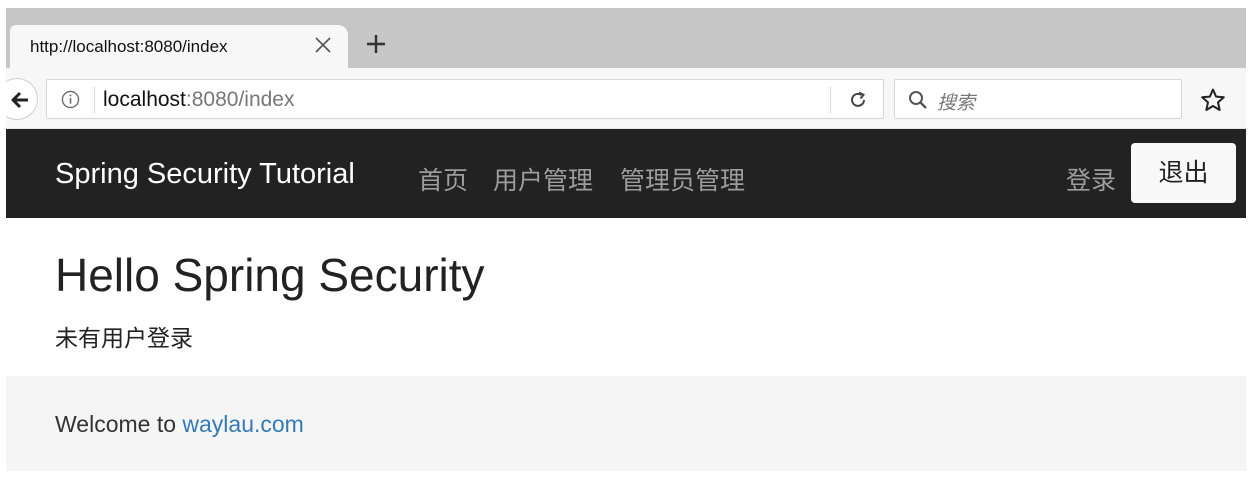 Image resolution: width=1248 pixels, height=486 pixels. What do you see at coordinates (129, 46) in the screenshot?
I see `tab-title: http://localhost:8080/index` at bounding box center [129, 46].